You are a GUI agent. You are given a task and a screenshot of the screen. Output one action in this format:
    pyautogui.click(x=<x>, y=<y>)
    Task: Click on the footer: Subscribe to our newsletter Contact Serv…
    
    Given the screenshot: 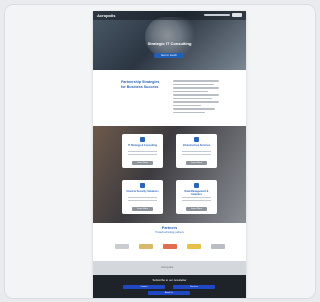 What is the action you would take?
    pyautogui.click(x=169, y=286)
    